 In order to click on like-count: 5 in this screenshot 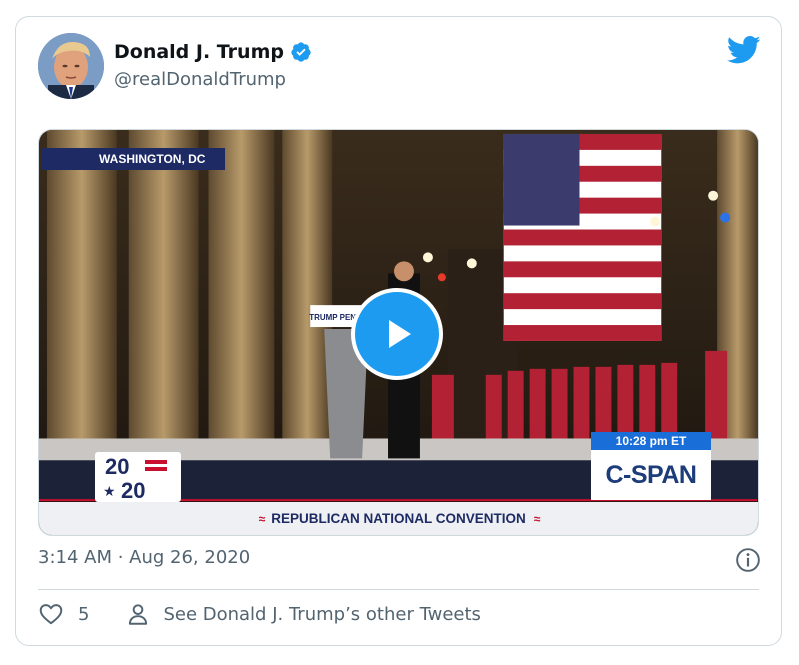, I will do `click(84, 614)`.